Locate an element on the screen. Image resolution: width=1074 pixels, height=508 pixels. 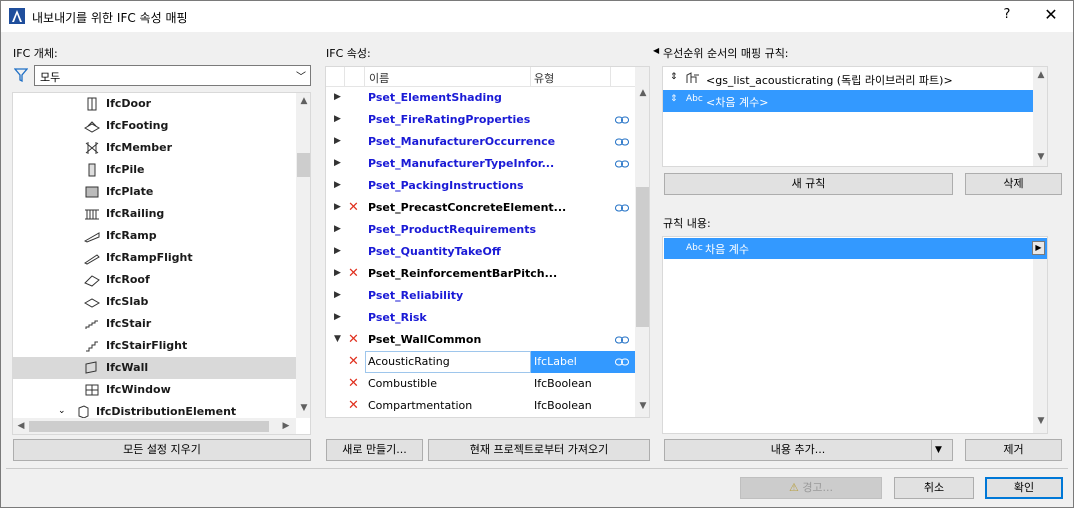
add-content-button: 내용 추가... ▼ is located at coordinates (808, 450).